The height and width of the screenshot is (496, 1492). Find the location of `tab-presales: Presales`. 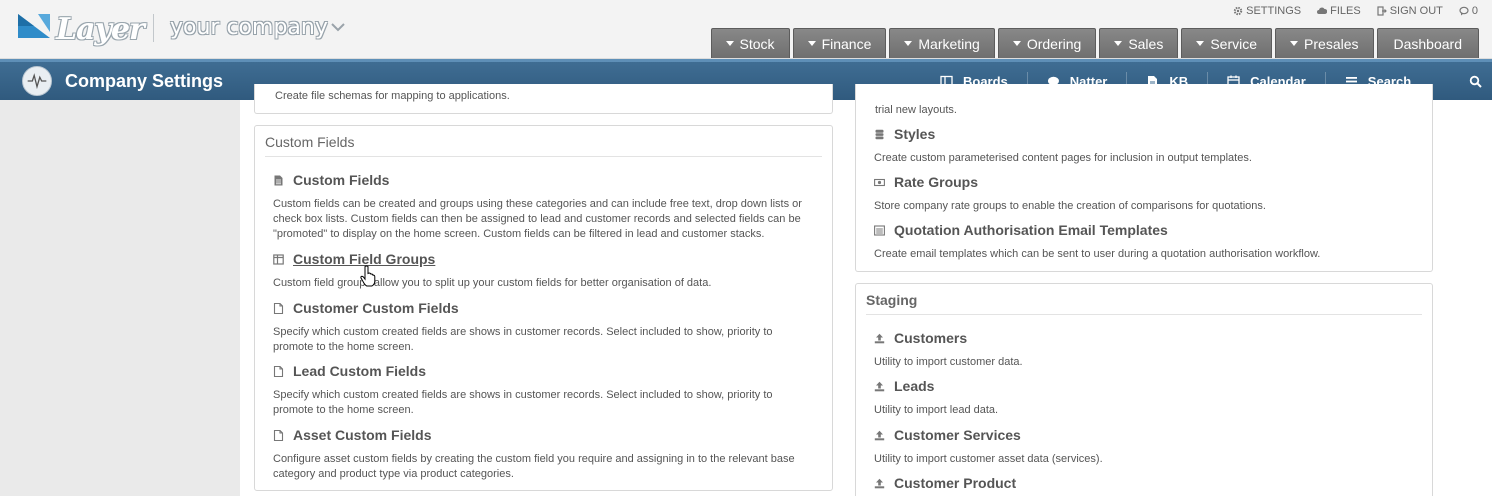

tab-presales: Presales is located at coordinates (1324, 43).